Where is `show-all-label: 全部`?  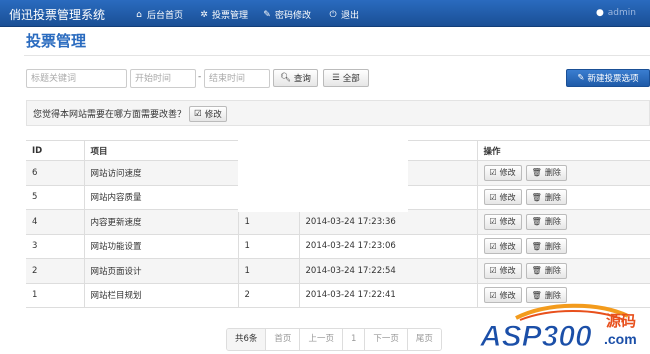
show-all-label: 全部 is located at coordinates (351, 79).